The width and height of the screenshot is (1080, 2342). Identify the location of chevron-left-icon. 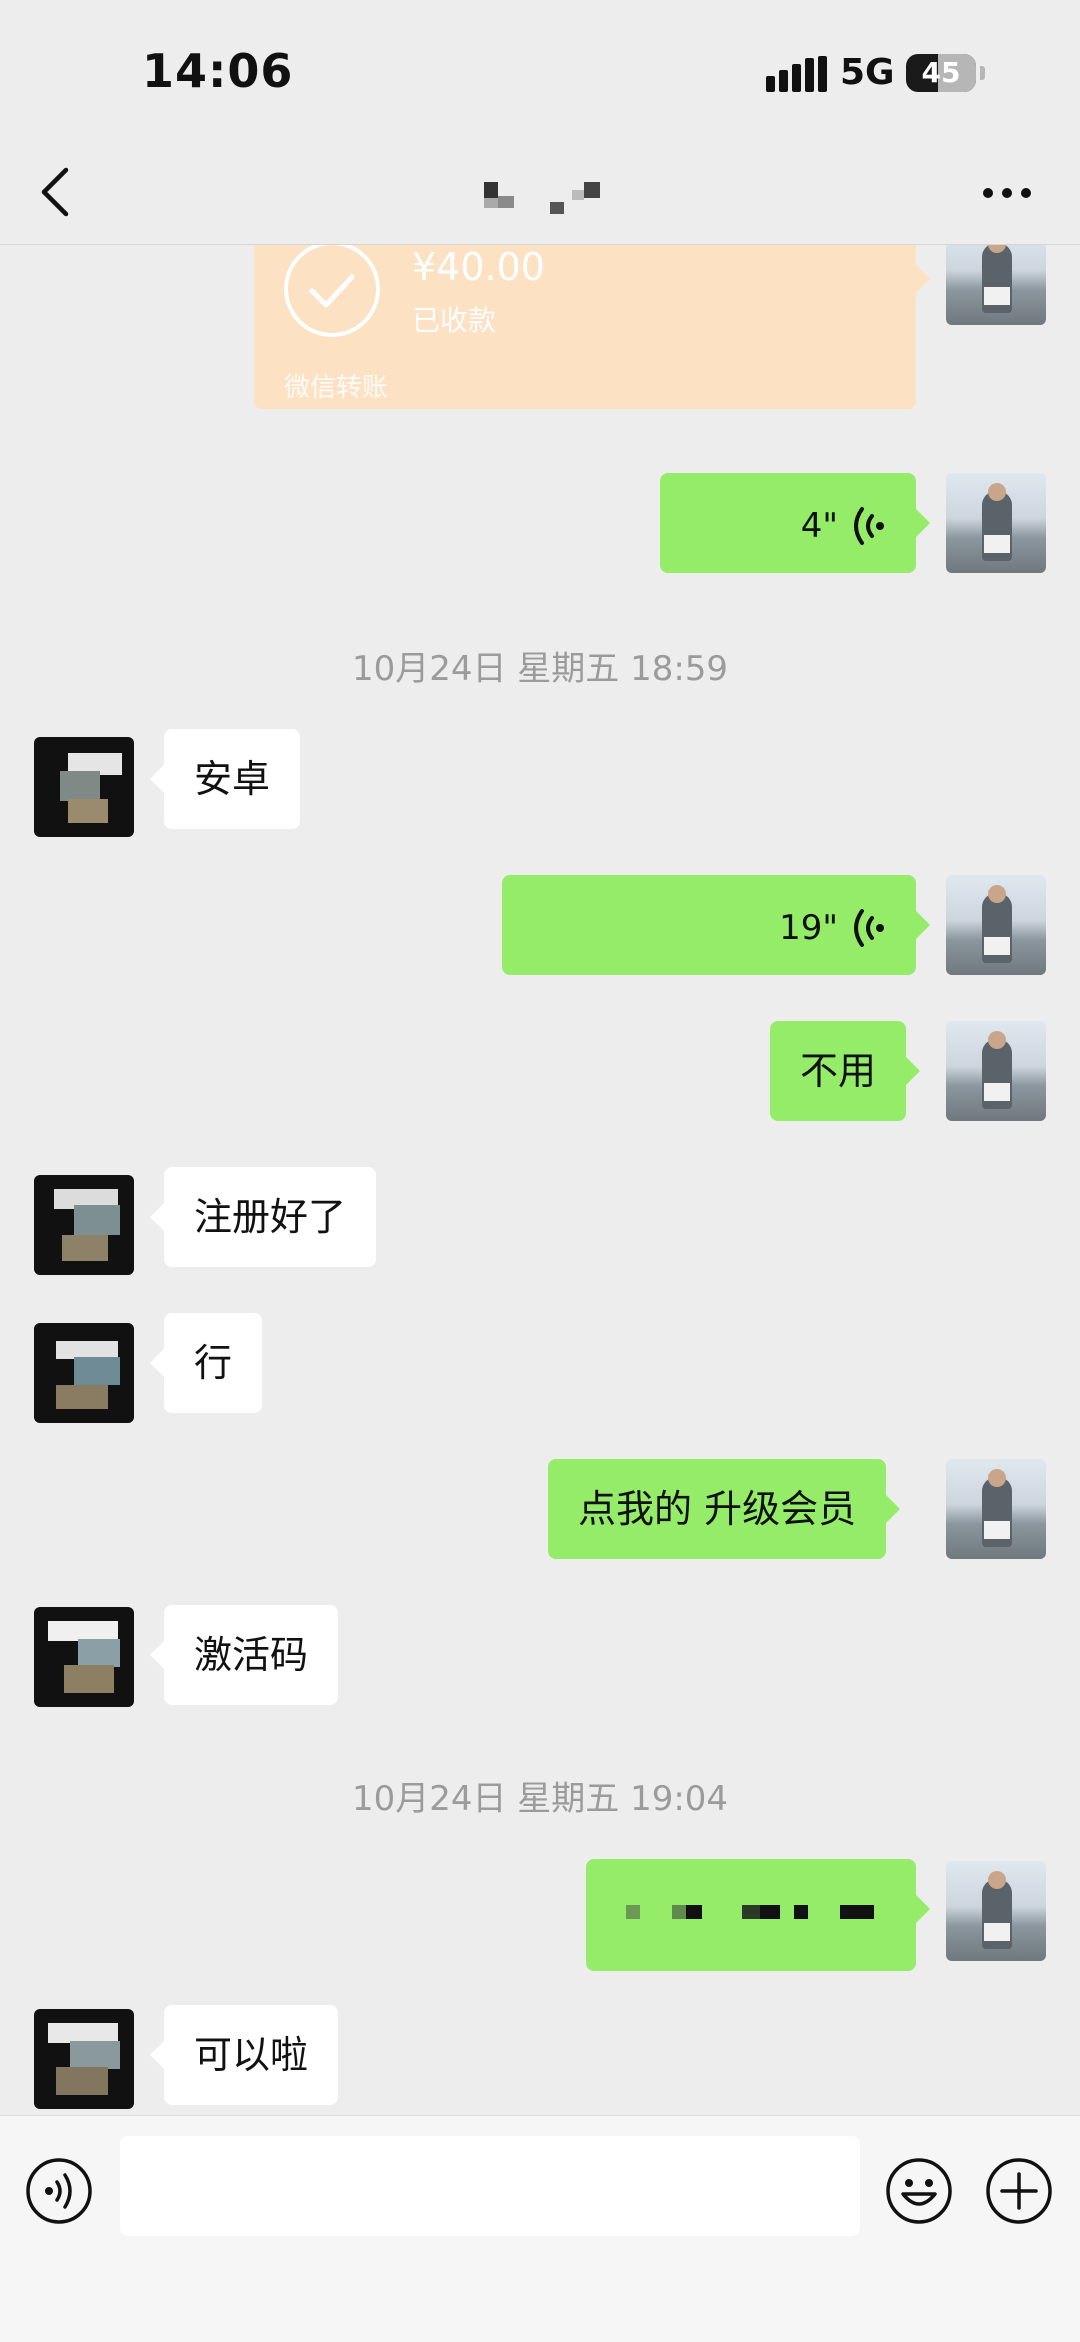
(56, 192).